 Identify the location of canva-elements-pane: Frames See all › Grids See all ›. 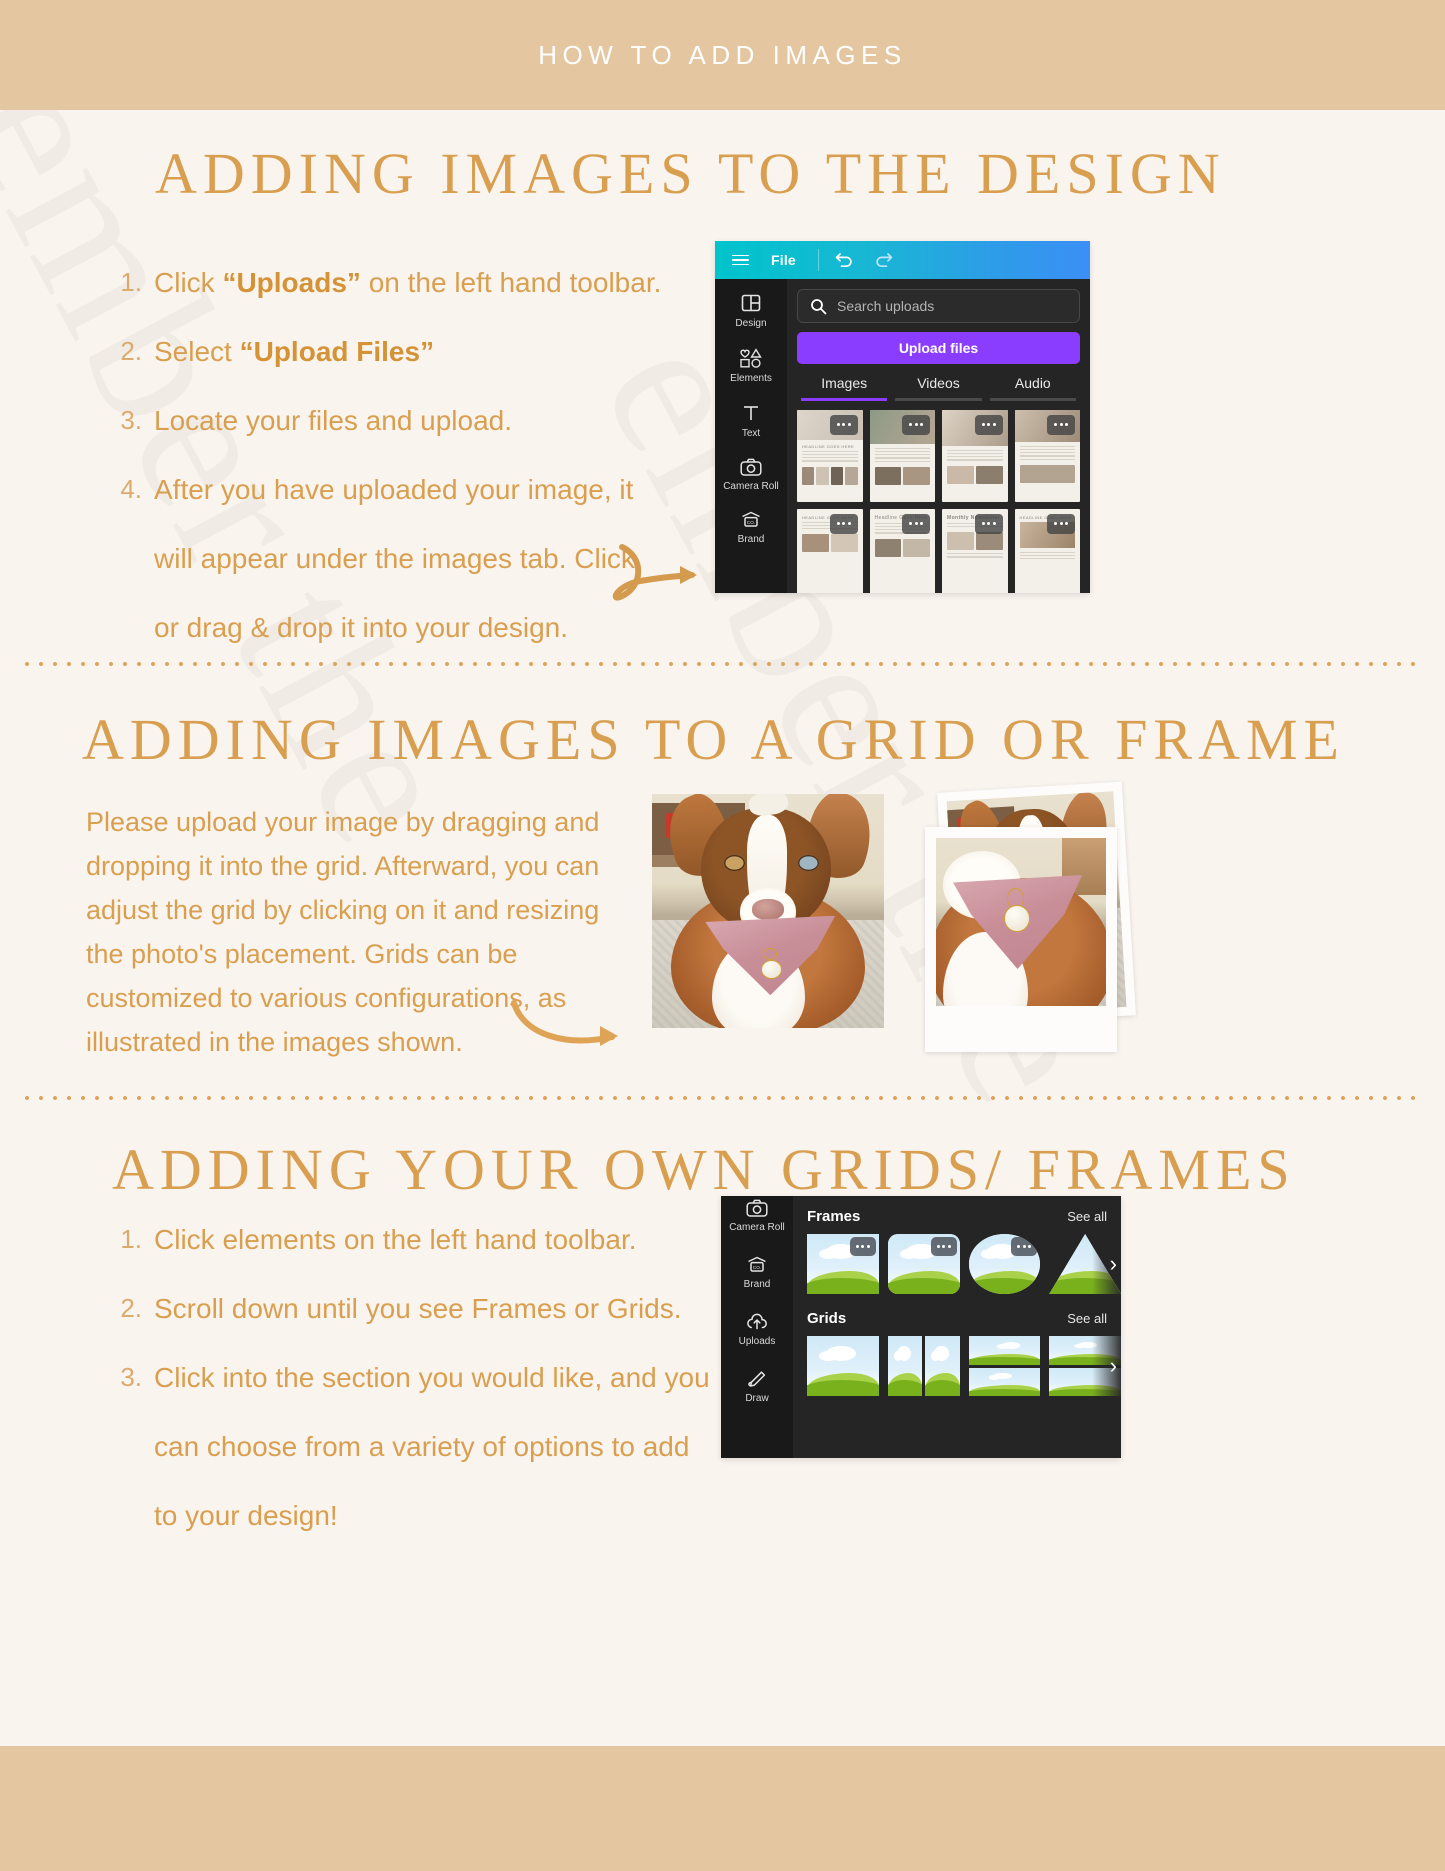
(957, 1327).